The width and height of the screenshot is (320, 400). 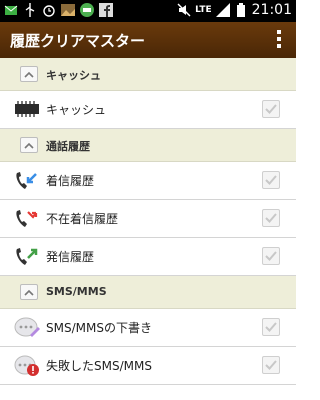 What do you see at coordinates (279, 40) in the screenshot?
I see `overflow-menu-icon` at bounding box center [279, 40].